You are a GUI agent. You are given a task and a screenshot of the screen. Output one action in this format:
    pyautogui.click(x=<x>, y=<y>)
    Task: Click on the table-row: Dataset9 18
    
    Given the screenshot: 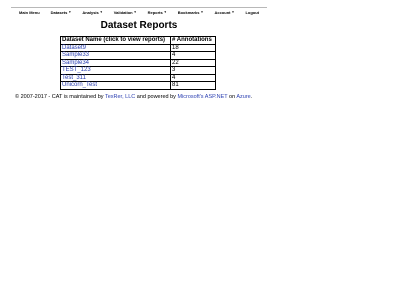 What is the action you would take?
    pyautogui.click(x=138, y=47)
    